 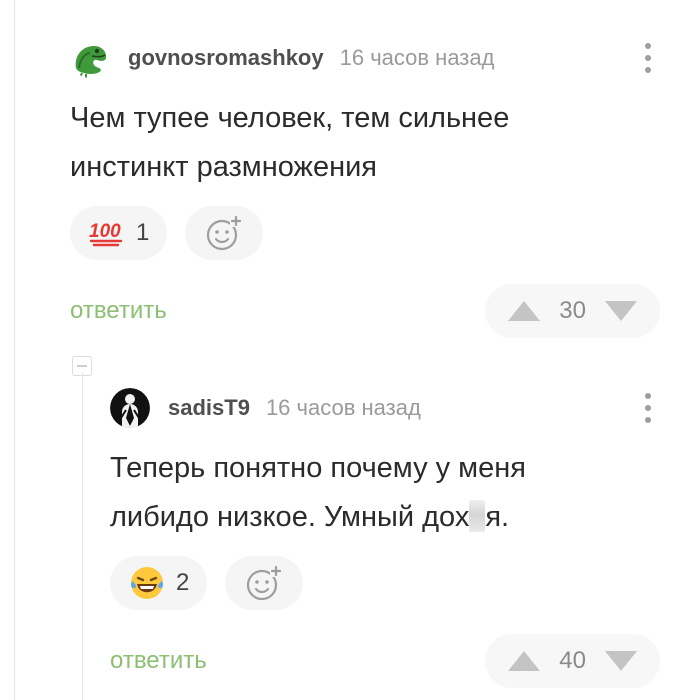 What do you see at coordinates (183, 582) in the screenshot?
I see `reaction-count: 2` at bounding box center [183, 582].